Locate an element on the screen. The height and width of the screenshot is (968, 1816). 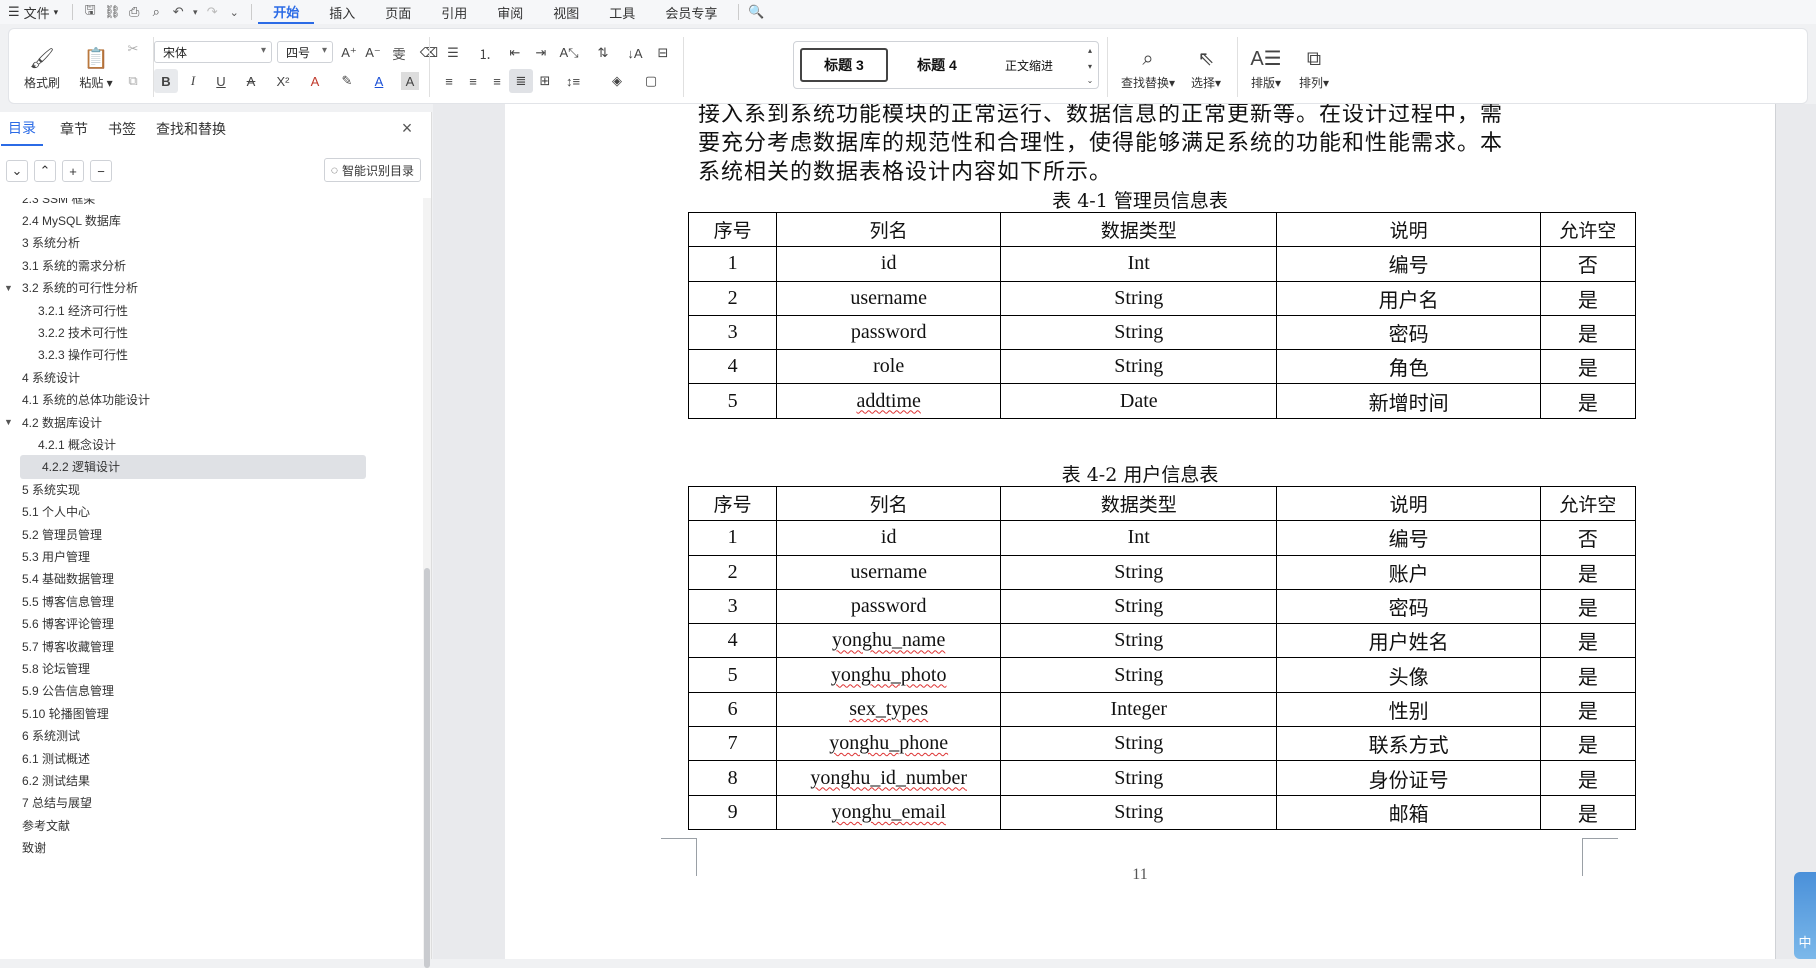
justify-icon: ≣ is located at coordinates (521, 81).